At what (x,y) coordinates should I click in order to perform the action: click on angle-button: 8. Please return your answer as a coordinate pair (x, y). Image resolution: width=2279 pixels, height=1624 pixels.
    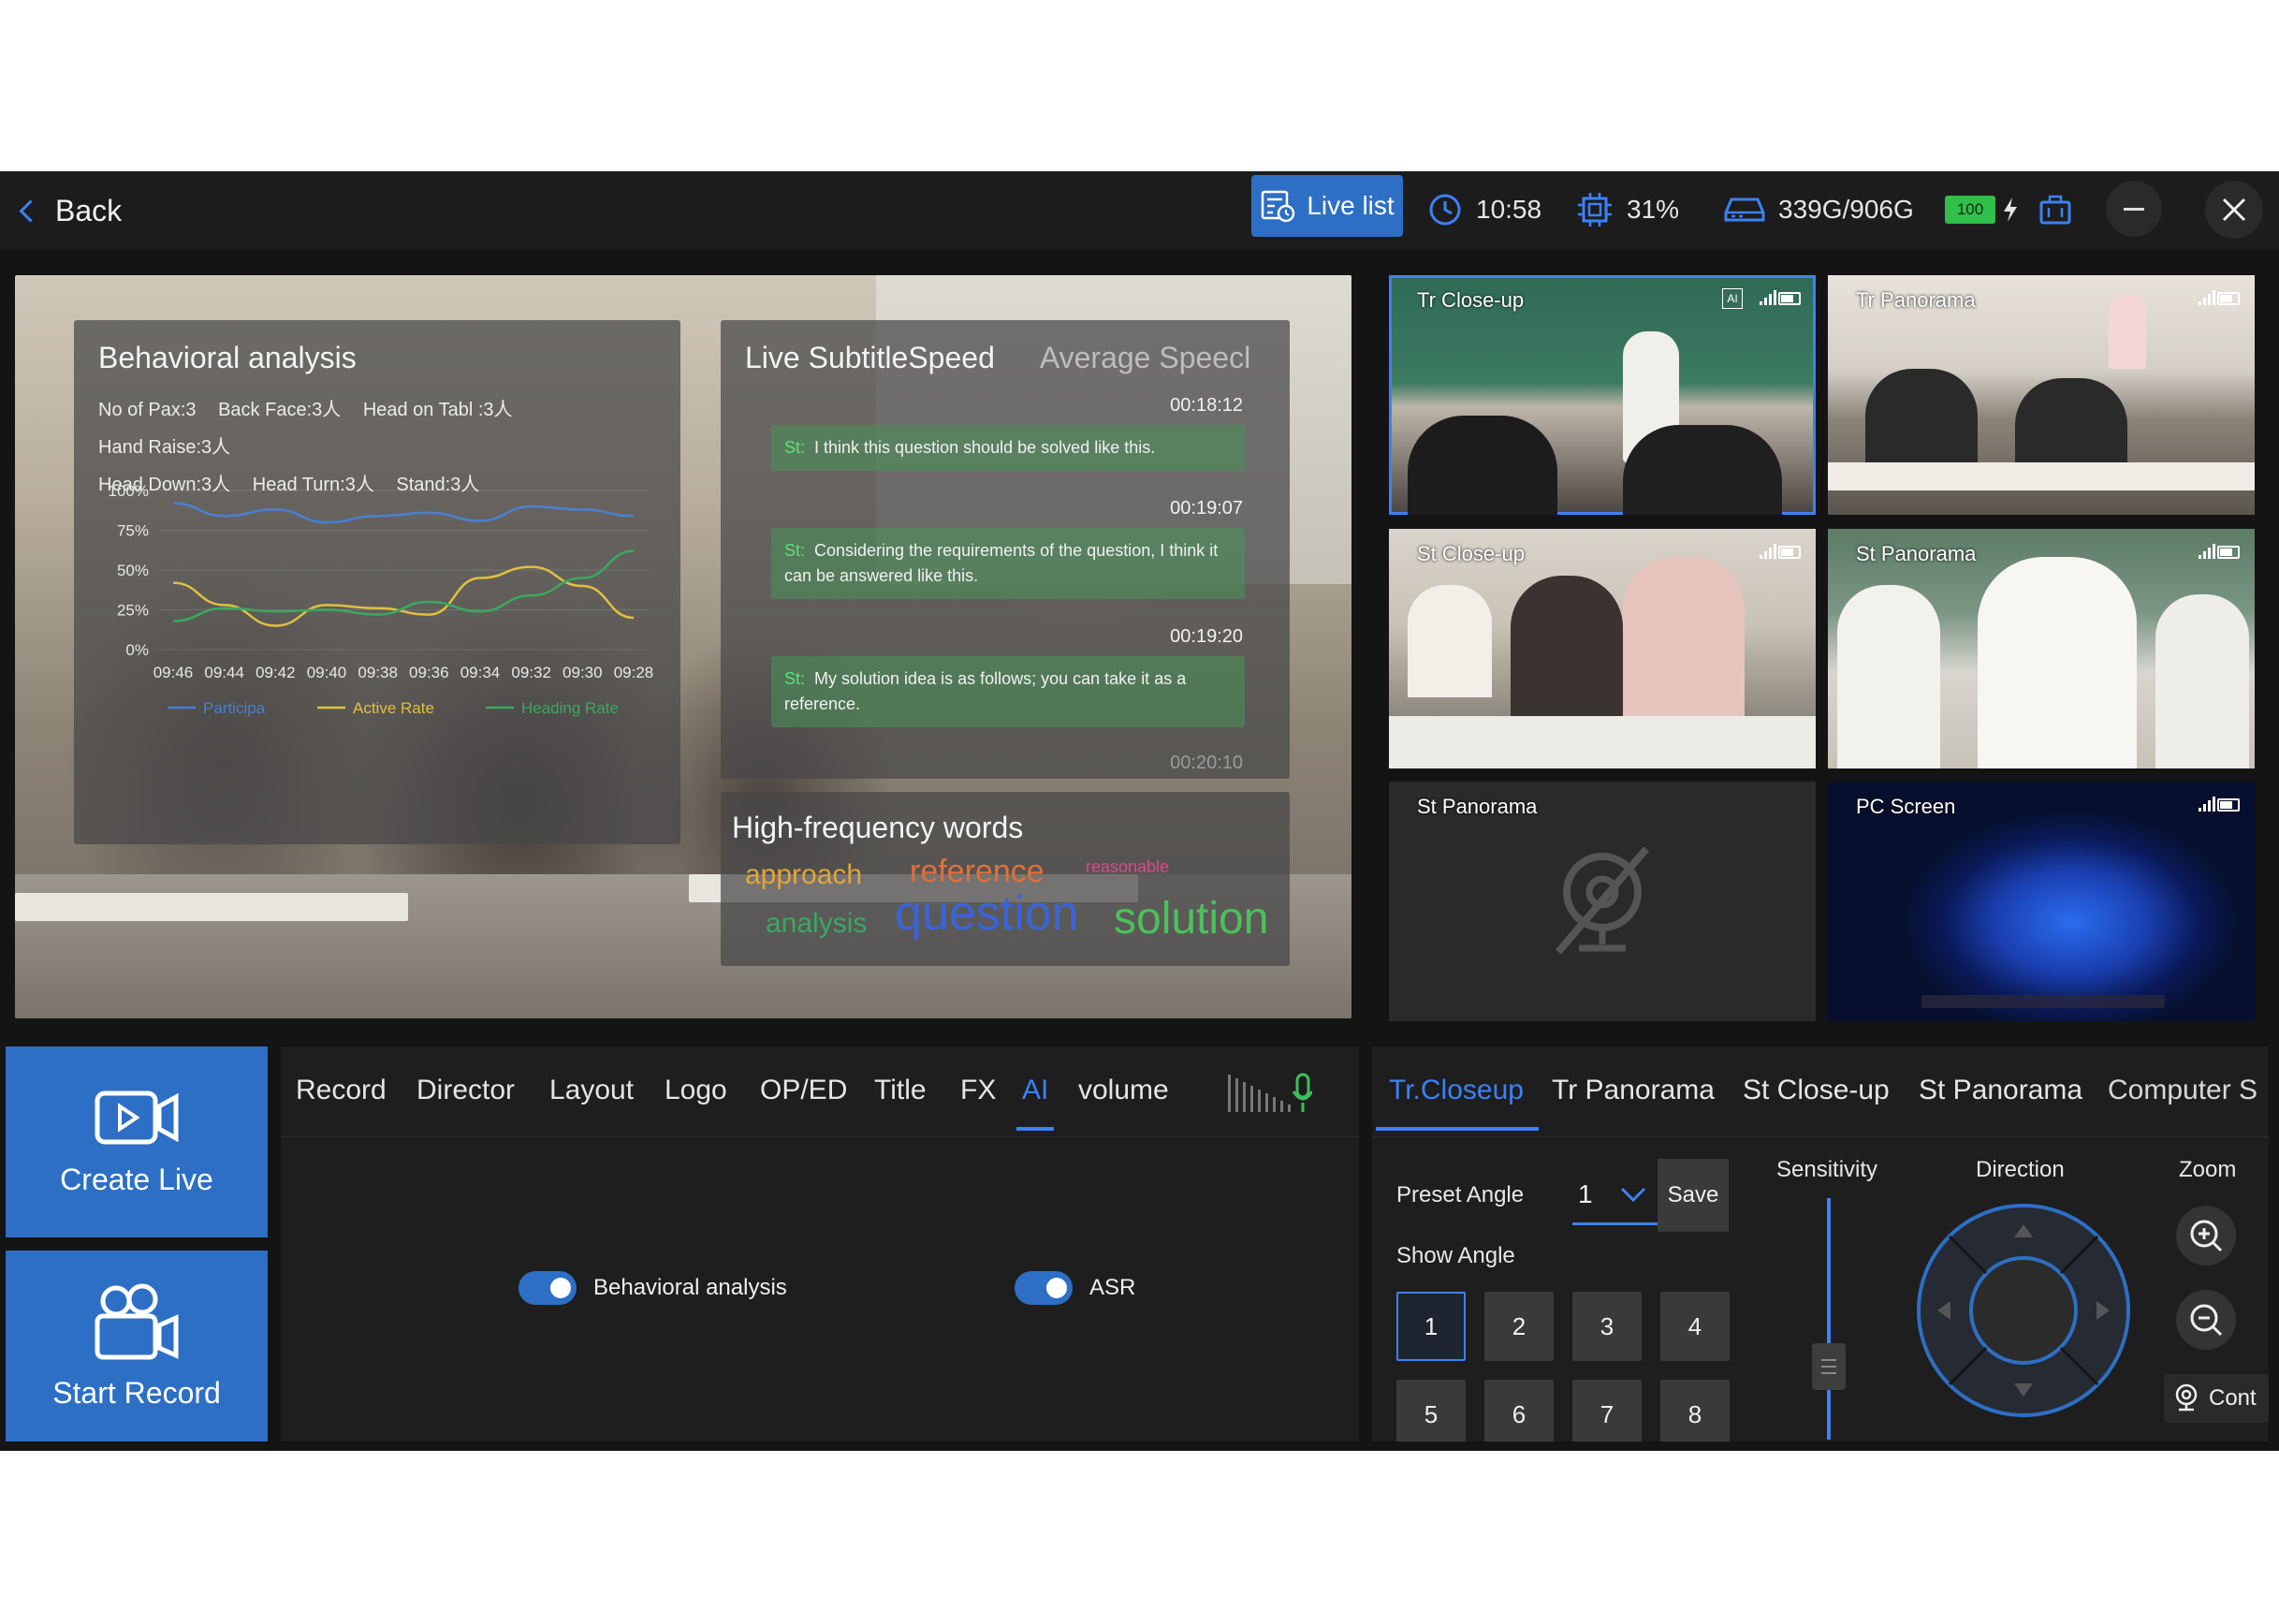
    Looking at the image, I should click on (1695, 1410).